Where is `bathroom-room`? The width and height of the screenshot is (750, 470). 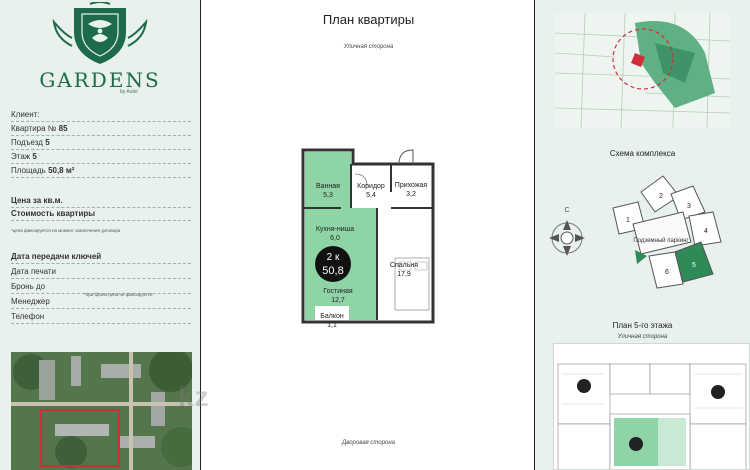
bathroom-room is located at coordinates (328, 180).